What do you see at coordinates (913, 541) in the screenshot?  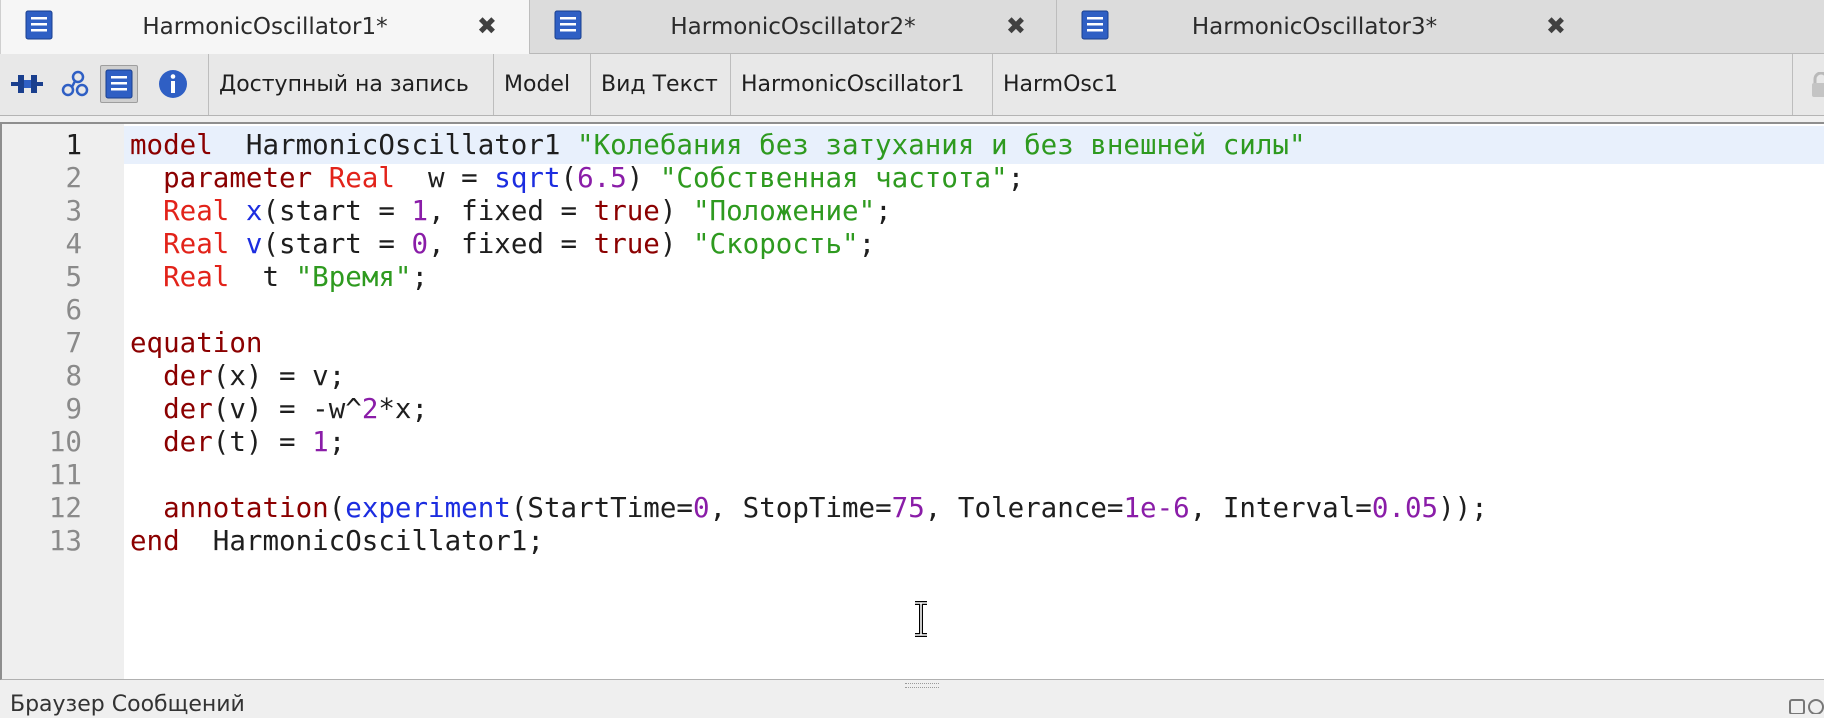 I see `code-line: 13 end HarmonicOscillator1;` at bounding box center [913, 541].